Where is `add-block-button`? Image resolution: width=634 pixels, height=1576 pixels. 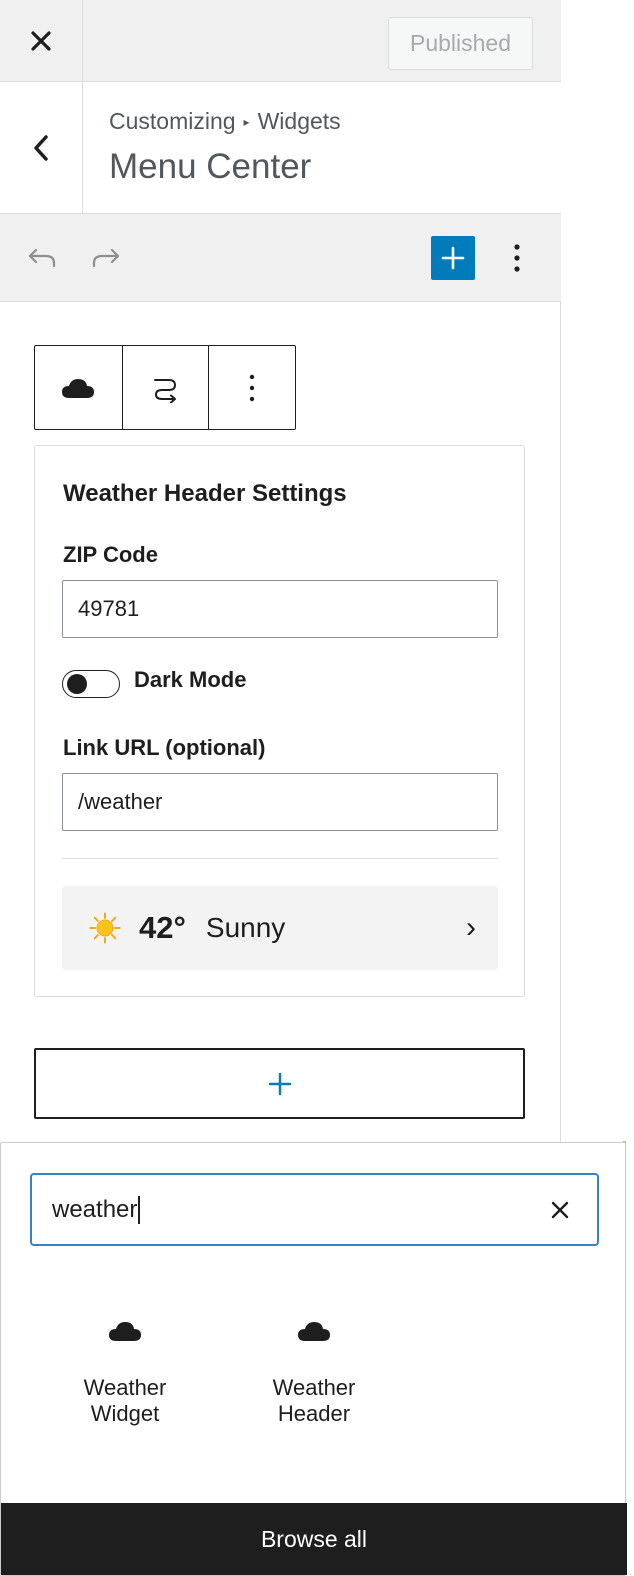
add-block-button is located at coordinates (453, 258).